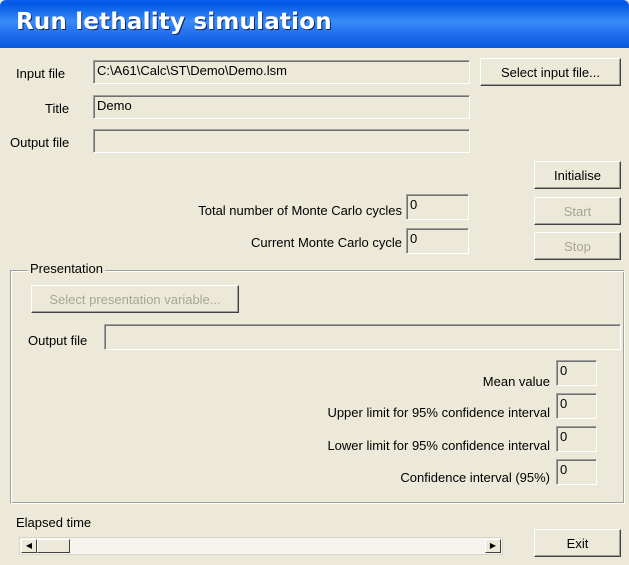  What do you see at coordinates (57, 108) in the screenshot?
I see `title-label: Title` at bounding box center [57, 108].